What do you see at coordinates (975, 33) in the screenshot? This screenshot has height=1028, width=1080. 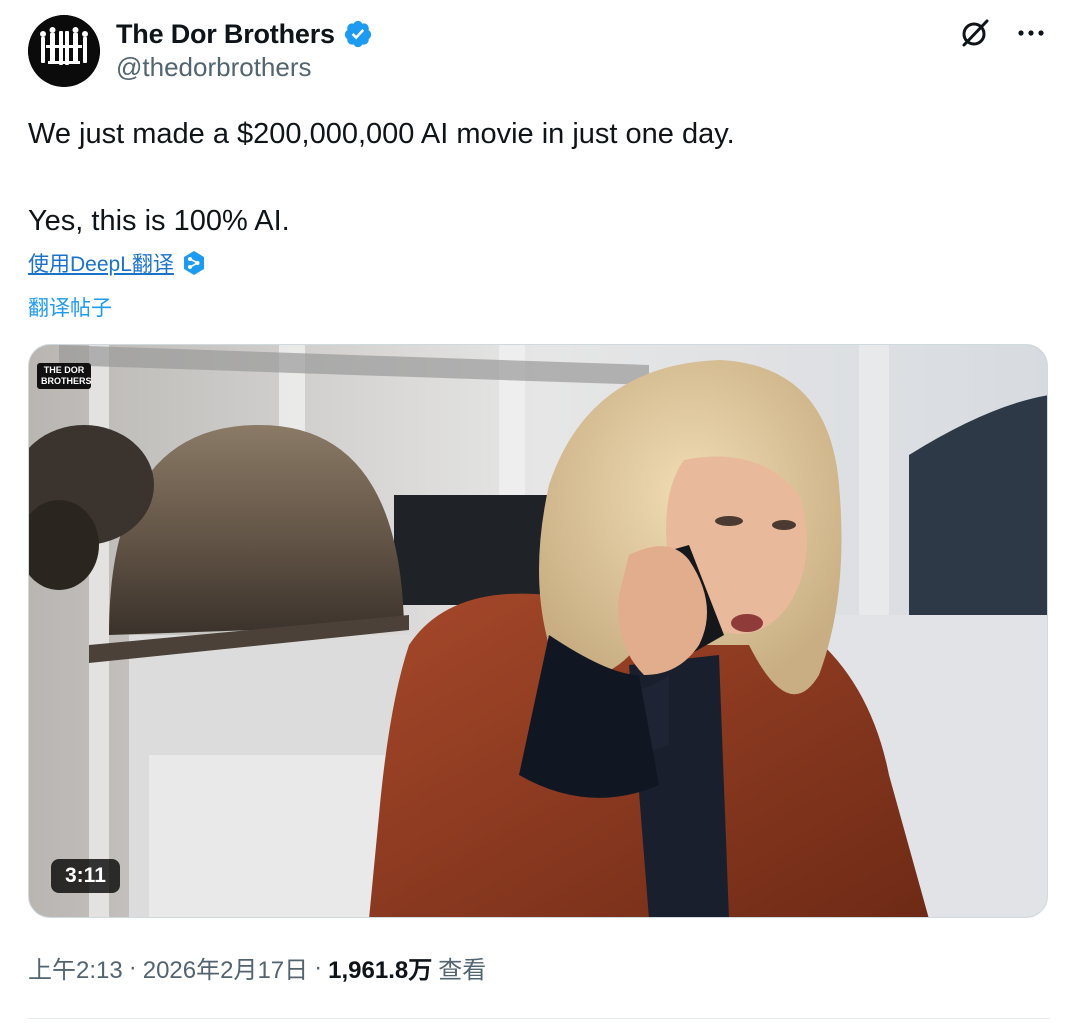 I see `grok-icon` at bounding box center [975, 33].